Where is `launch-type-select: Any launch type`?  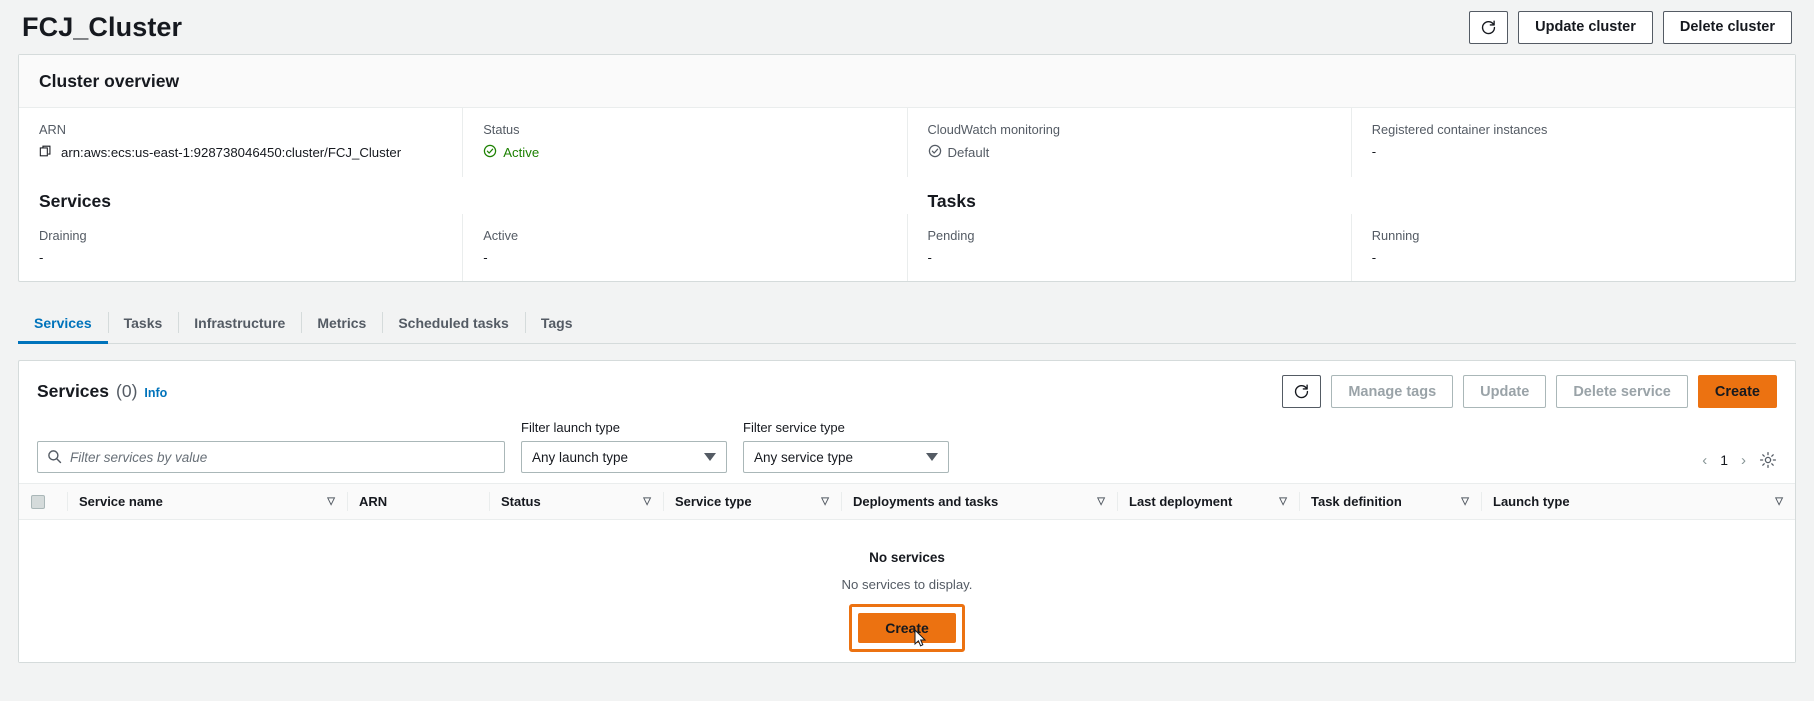 launch-type-select: Any launch type is located at coordinates (624, 457).